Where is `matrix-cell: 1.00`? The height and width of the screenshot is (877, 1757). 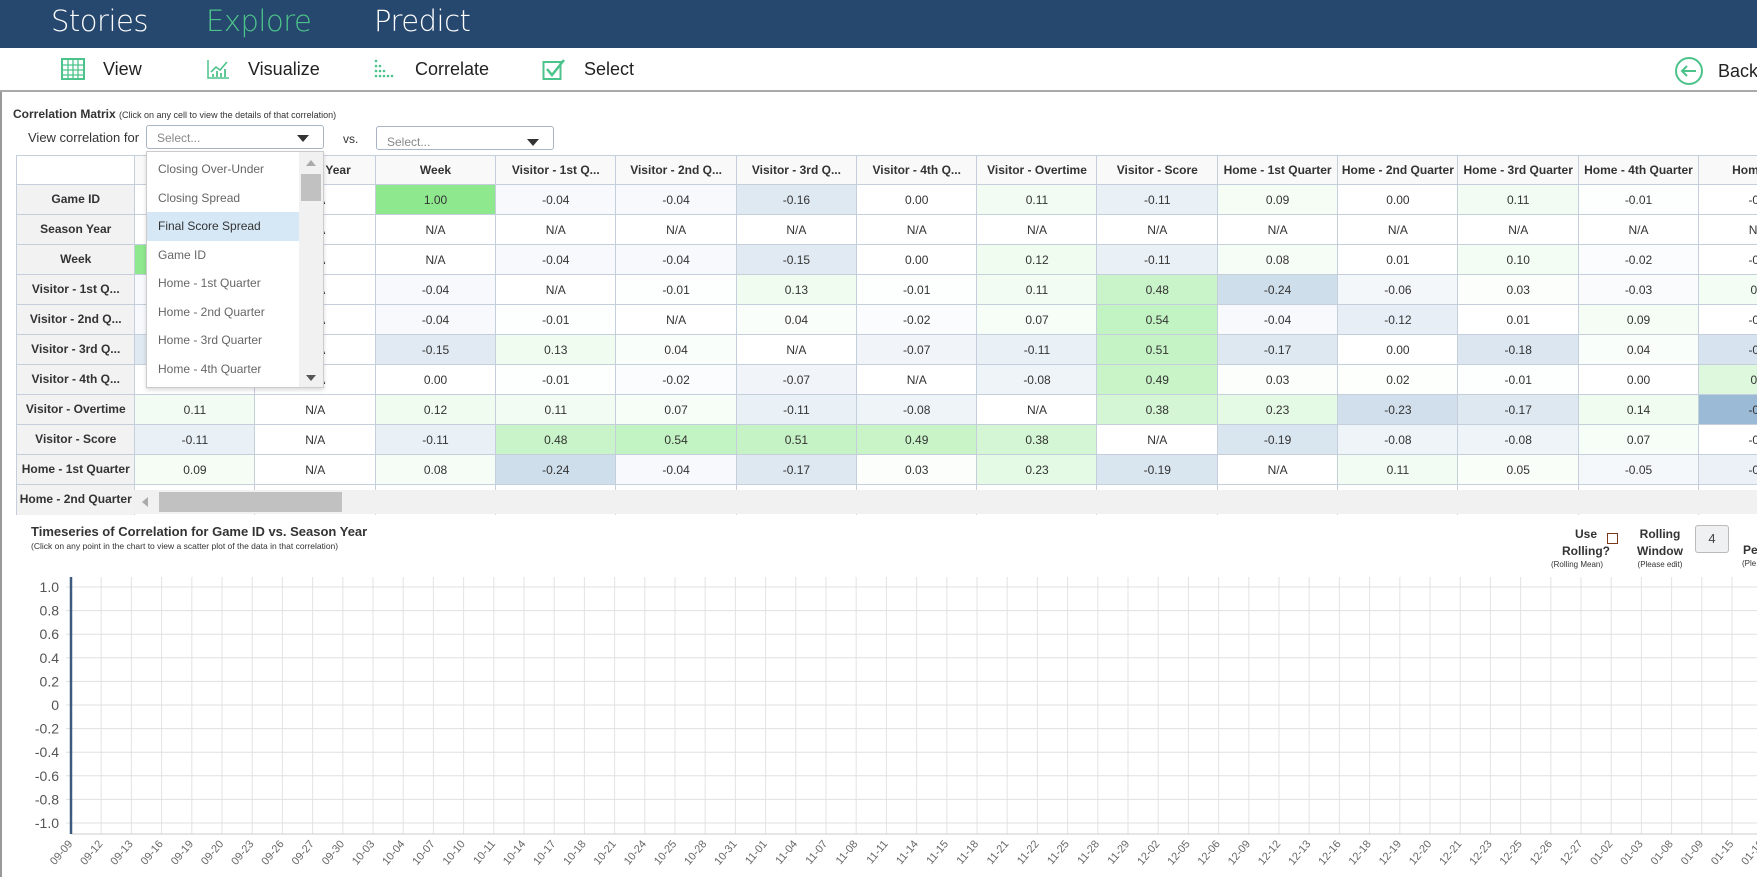 matrix-cell: 1.00 is located at coordinates (435, 200).